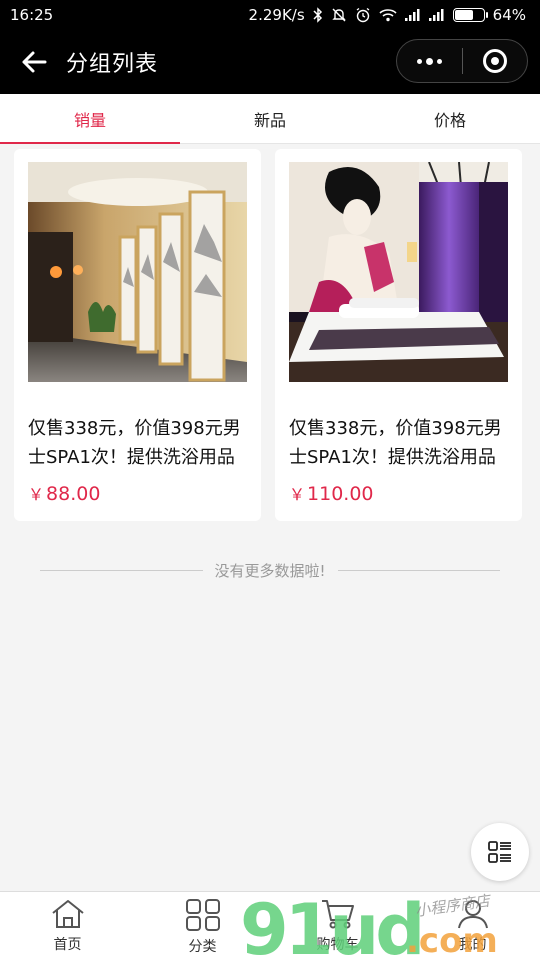 Image resolution: width=540 pixels, height=960 pixels. What do you see at coordinates (67, 914) in the screenshot?
I see `home-icon` at bounding box center [67, 914].